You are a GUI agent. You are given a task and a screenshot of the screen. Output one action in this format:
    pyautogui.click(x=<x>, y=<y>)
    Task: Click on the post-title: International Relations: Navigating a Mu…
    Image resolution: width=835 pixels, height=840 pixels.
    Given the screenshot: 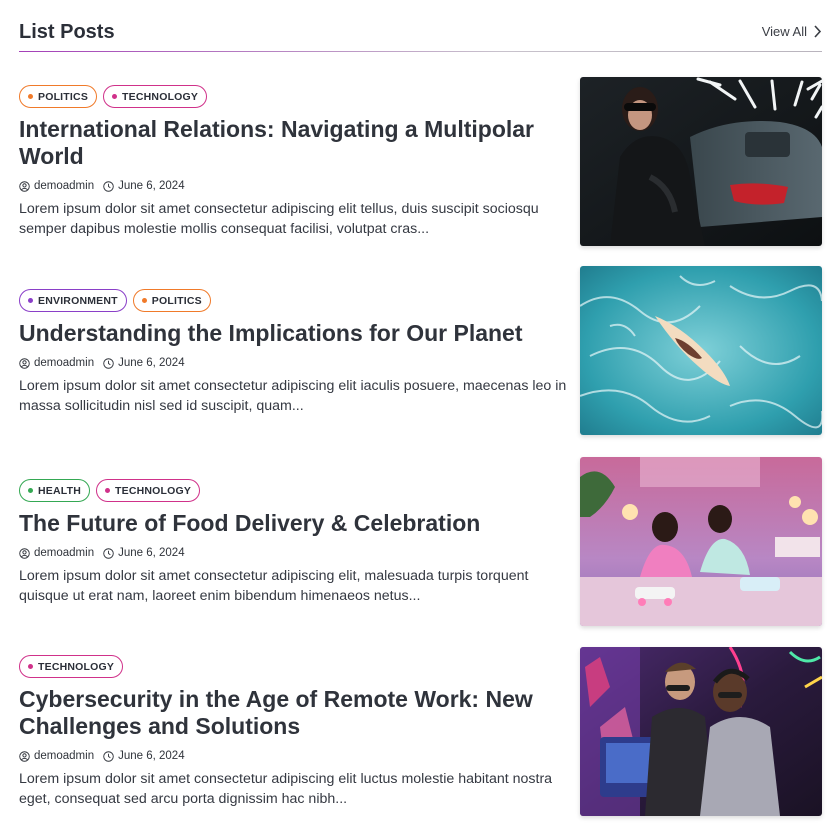 What is the action you would take?
    pyautogui.click(x=293, y=143)
    